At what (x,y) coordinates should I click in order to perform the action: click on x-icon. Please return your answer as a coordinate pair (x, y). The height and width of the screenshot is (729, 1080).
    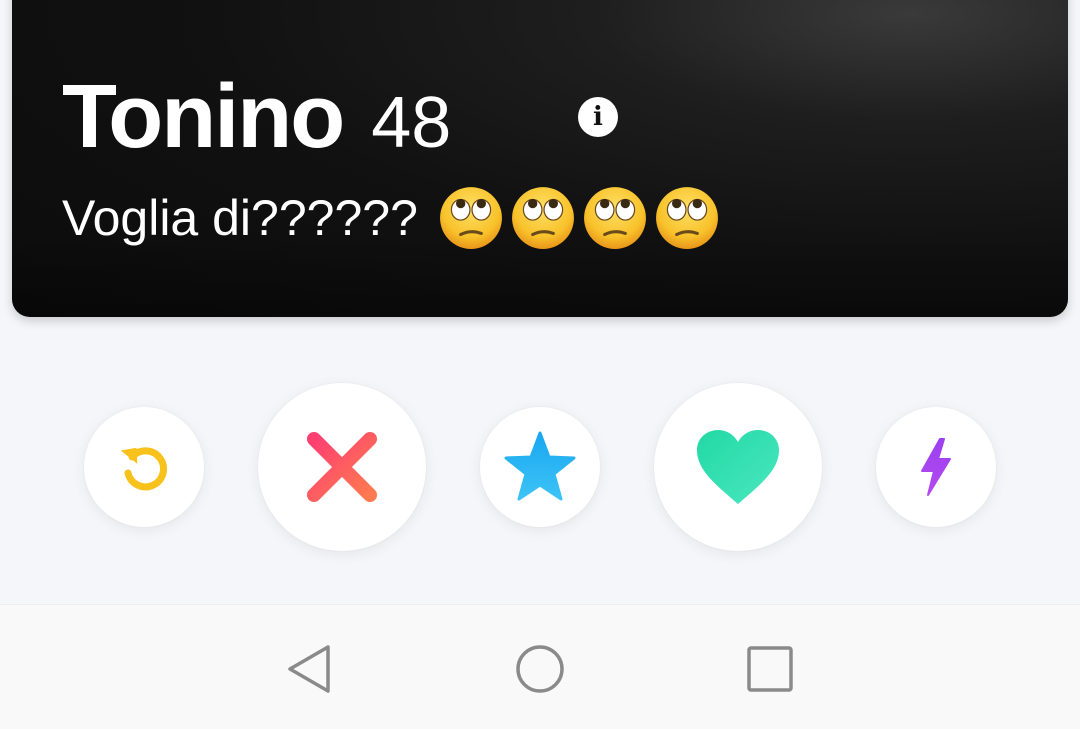
    Looking at the image, I should click on (342, 467).